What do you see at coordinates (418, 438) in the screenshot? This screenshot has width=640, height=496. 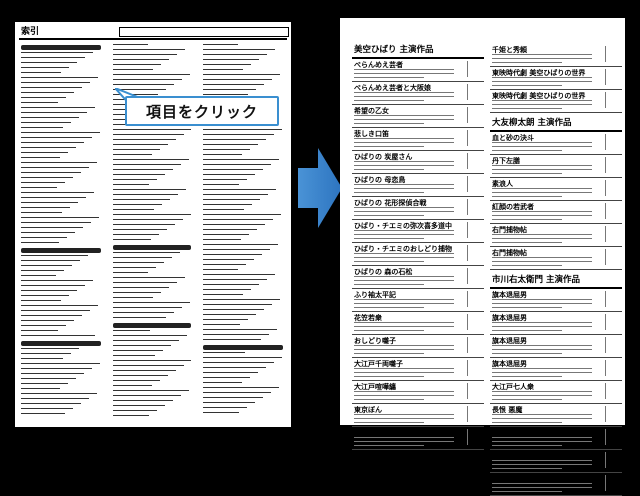 I see `work-entry: お嬢吉三` at bounding box center [418, 438].